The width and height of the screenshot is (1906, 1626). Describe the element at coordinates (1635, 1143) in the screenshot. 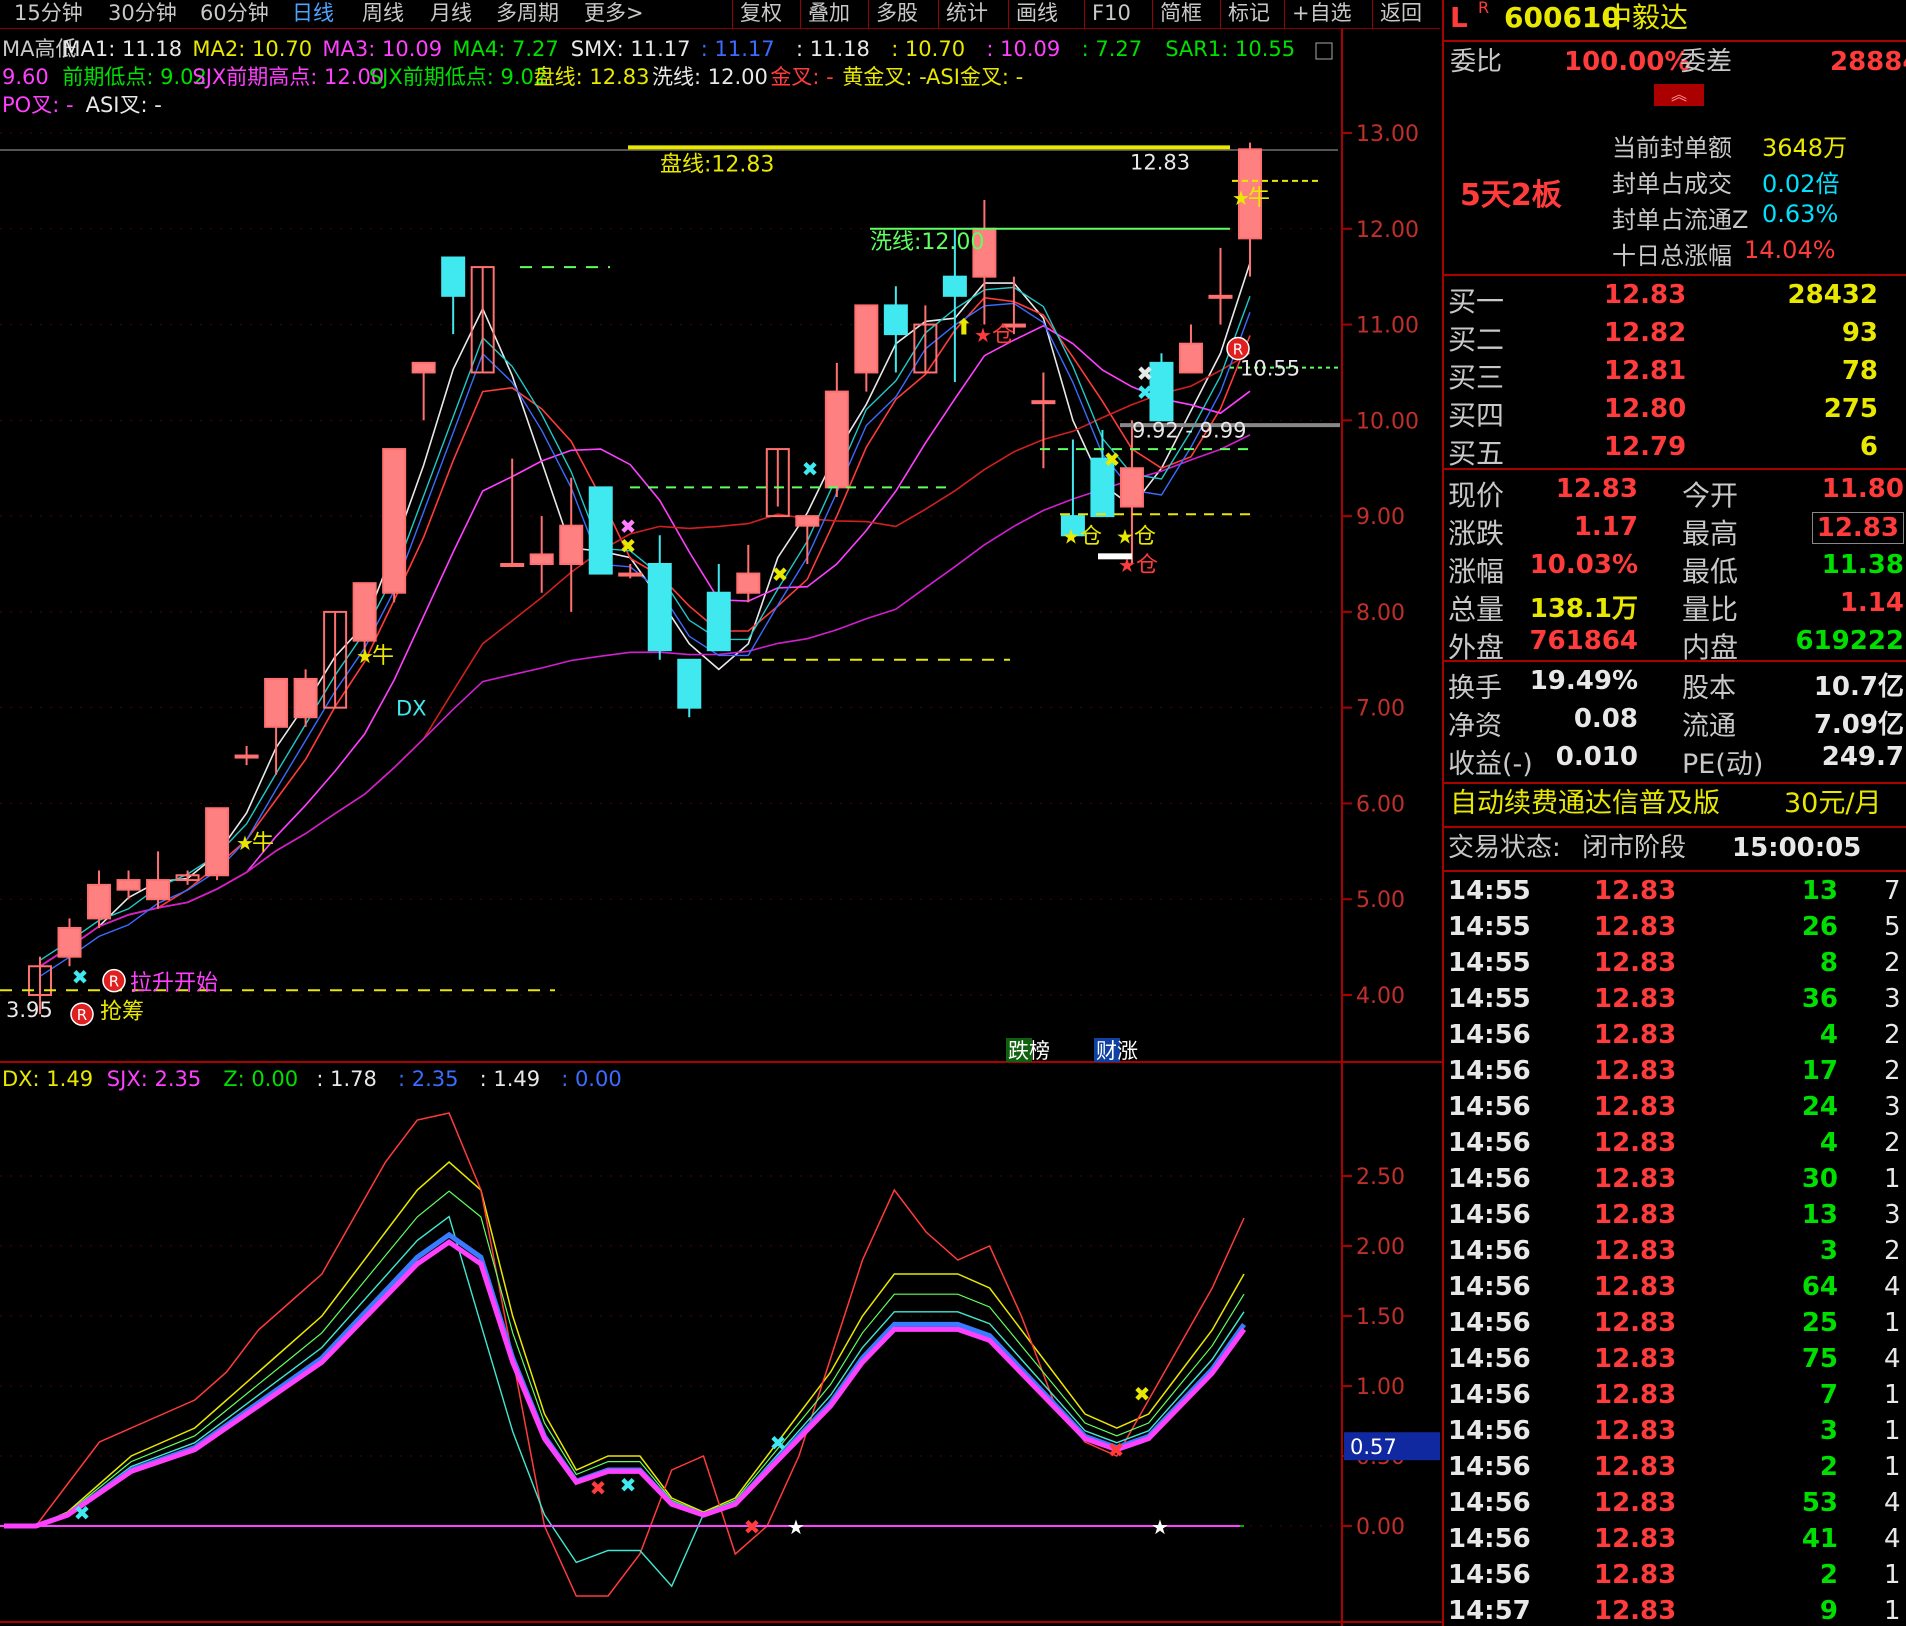

I see `tick-price-7: 12.83` at that location.